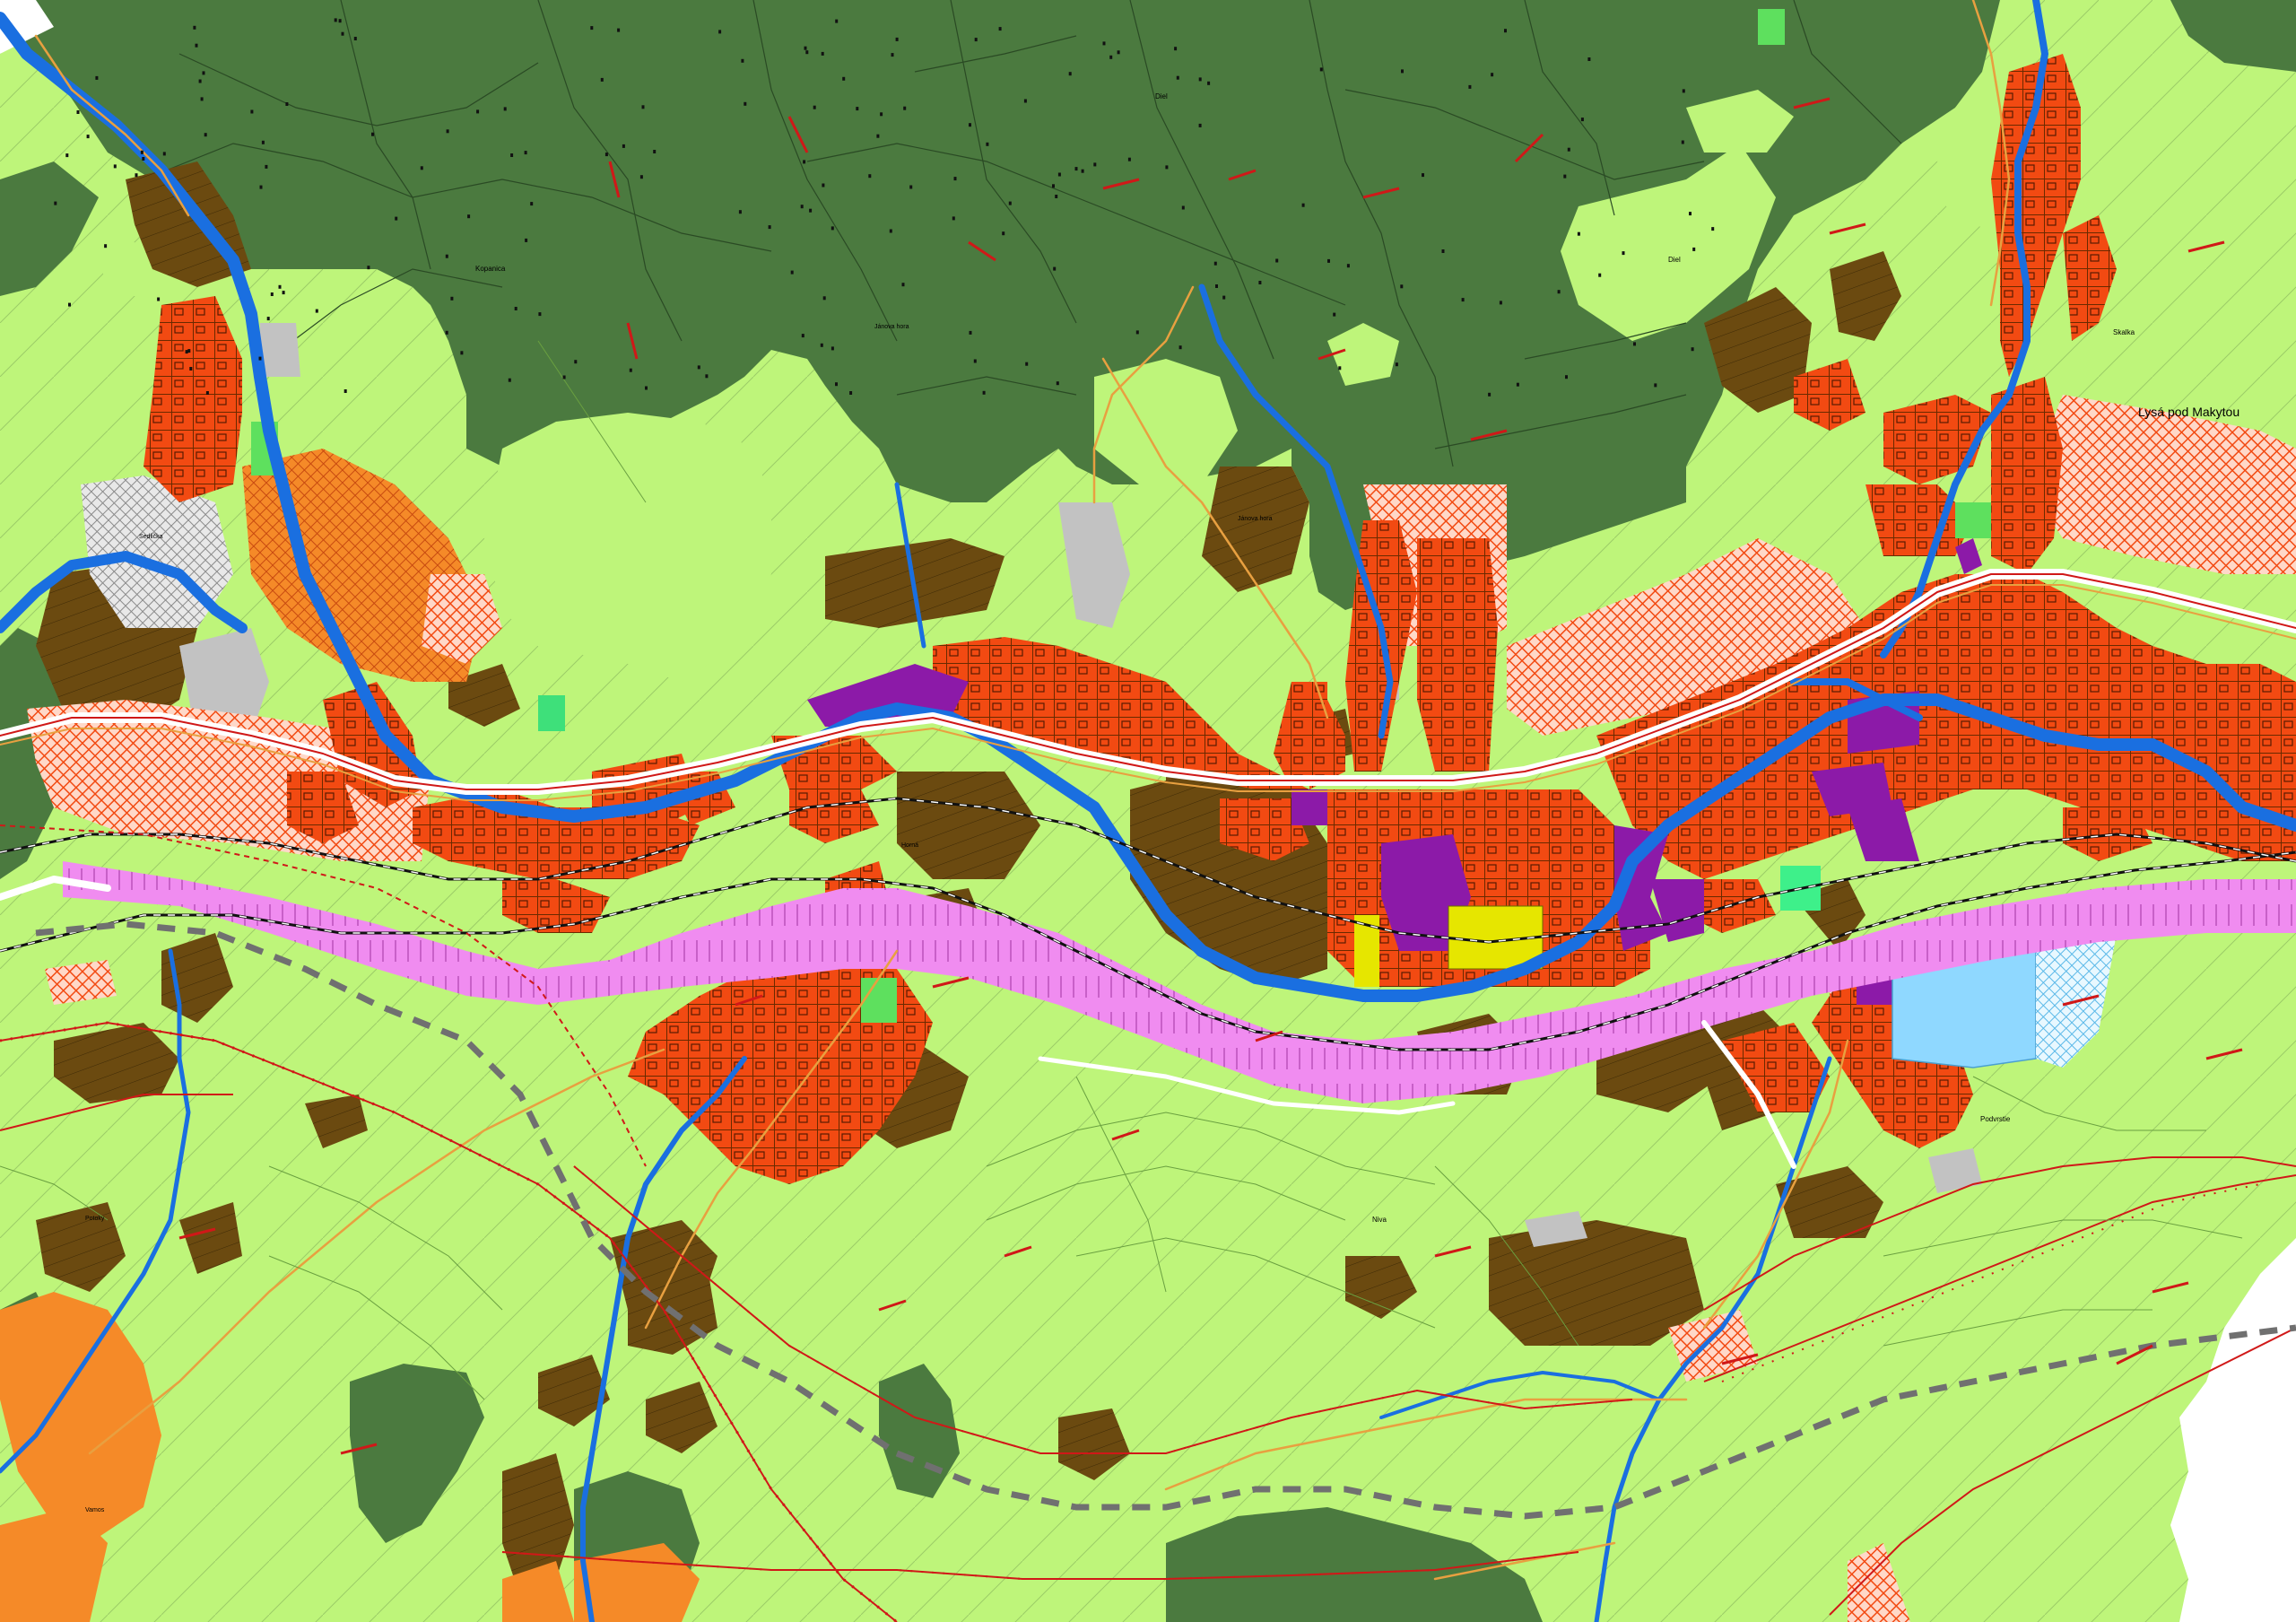 The width and height of the screenshot is (2296, 1622). What do you see at coordinates (95, 1510) in the screenshot?
I see `label-vamos: Vamos` at bounding box center [95, 1510].